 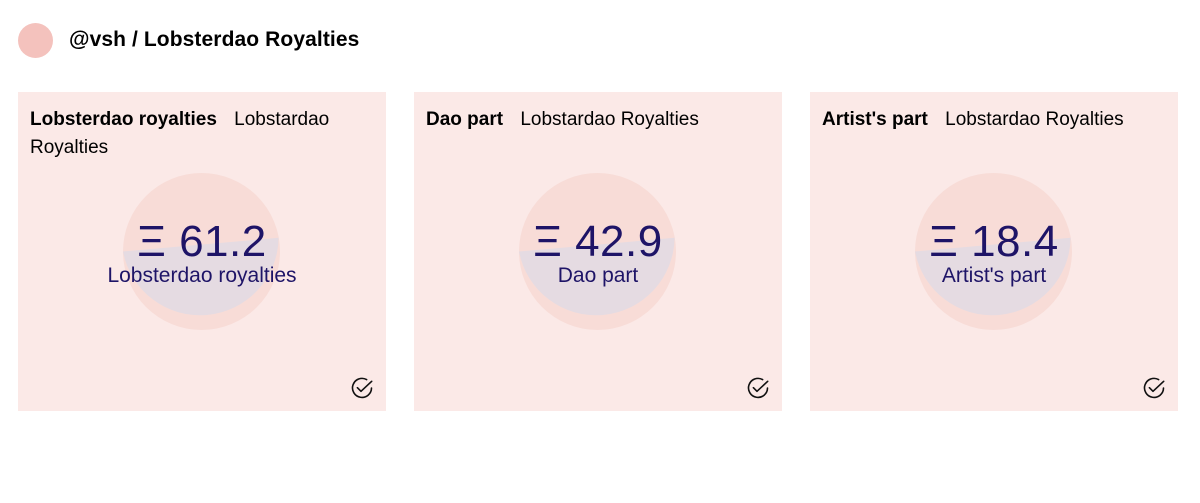 I want to click on card-header: Artist's part Lobstardao Royalties, so click(x=982, y=120).